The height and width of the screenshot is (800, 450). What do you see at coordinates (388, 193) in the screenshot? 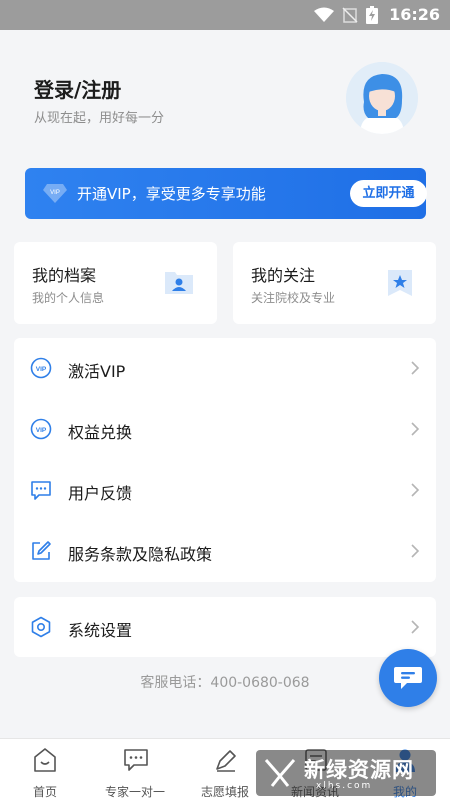
I see `open-vip-button: 立即开通` at bounding box center [388, 193].